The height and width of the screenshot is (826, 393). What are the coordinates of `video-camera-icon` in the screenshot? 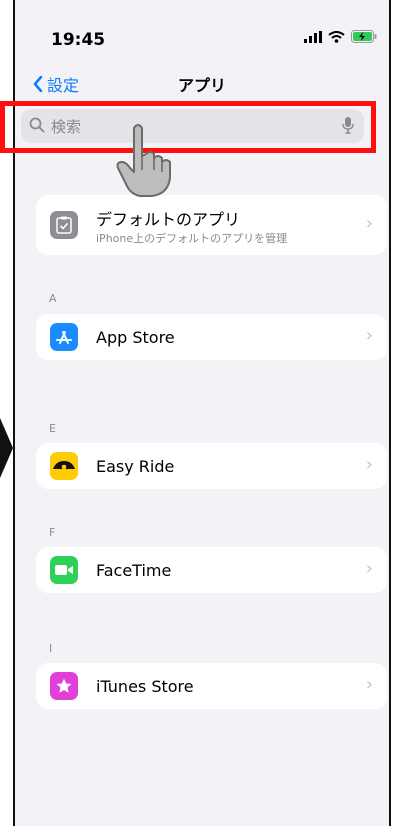 It's located at (64, 570).